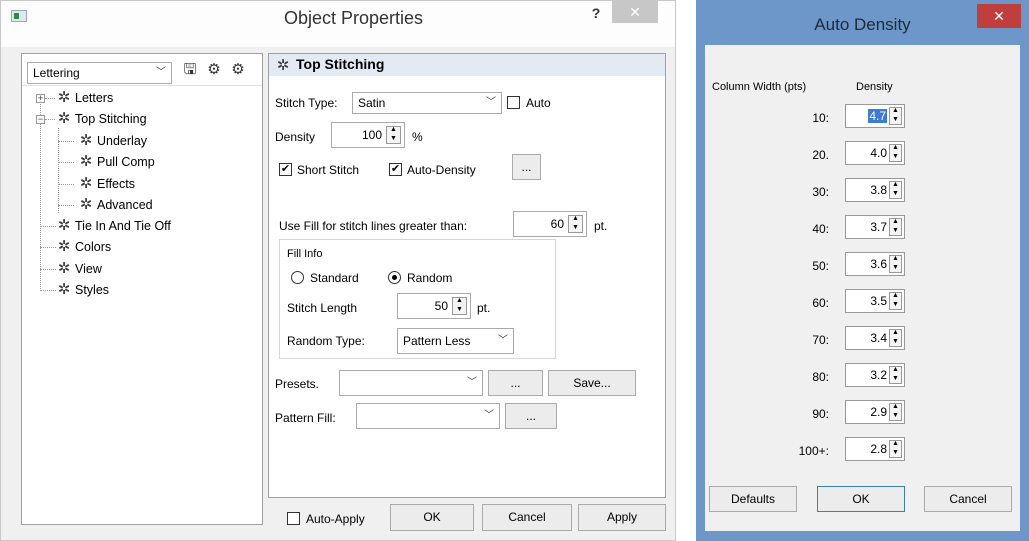 Image resolution: width=1029 pixels, height=541 pixels. What do you see at coordinates (417, 137) in the screenshot?
I see `density-unit: %` at bounding box center [417, 137].